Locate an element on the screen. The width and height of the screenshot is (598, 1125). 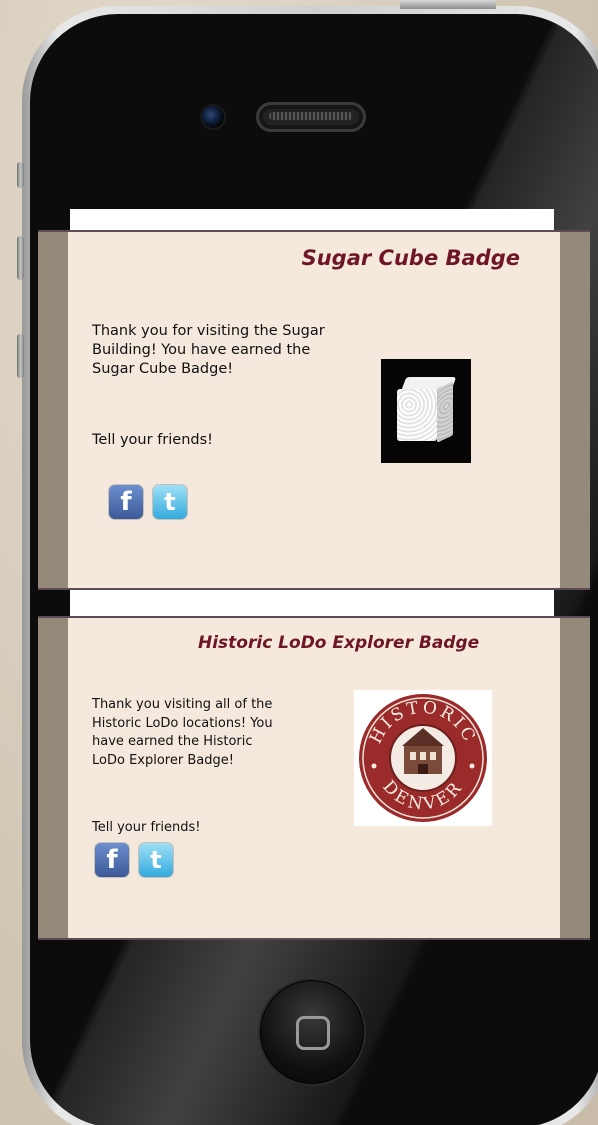
mute-switch is located at coordinates (20, 175).